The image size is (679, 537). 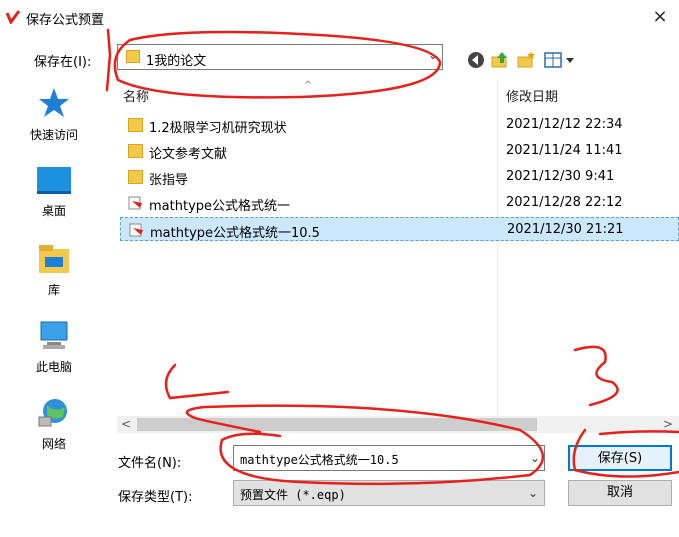 I want to click on file-row: 张指导 2021/12/30 9:41, so click(x=399, y=177).